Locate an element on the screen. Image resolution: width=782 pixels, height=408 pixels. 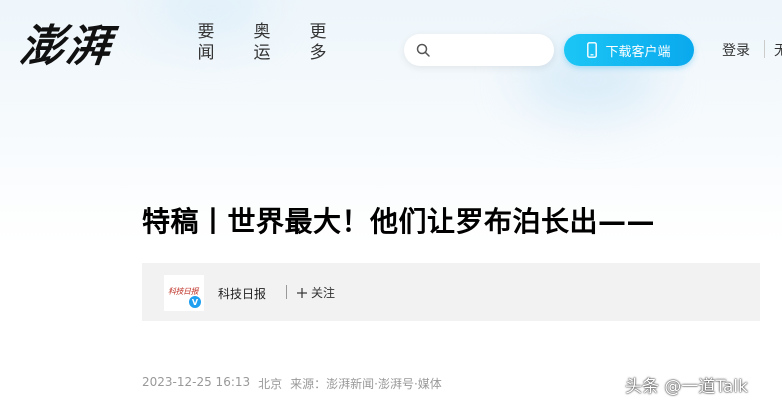
follow-button: 关注 is located at coordinates (316, 292).